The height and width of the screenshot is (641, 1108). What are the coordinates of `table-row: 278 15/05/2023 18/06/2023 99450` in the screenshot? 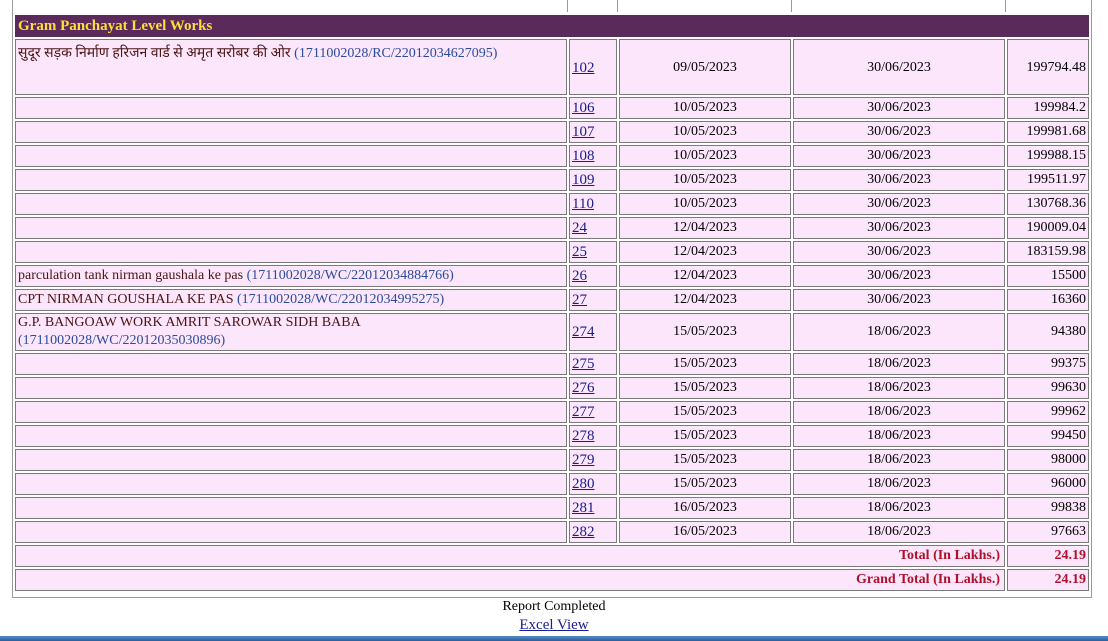 It's located at (552, 437).